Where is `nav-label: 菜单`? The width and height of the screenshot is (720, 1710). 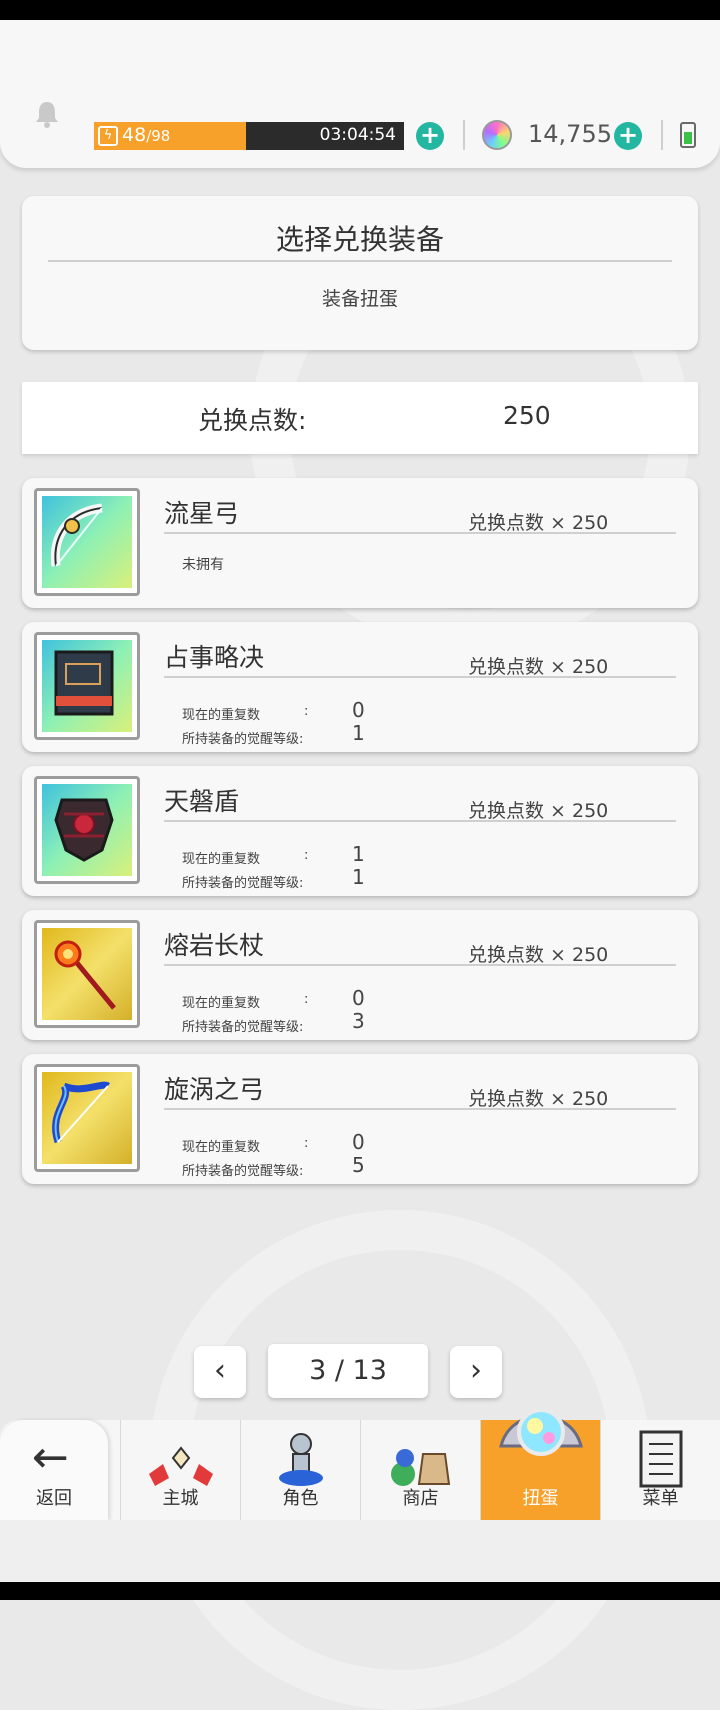
nav-label: 菜单 is located at coordinates (660, 1498).